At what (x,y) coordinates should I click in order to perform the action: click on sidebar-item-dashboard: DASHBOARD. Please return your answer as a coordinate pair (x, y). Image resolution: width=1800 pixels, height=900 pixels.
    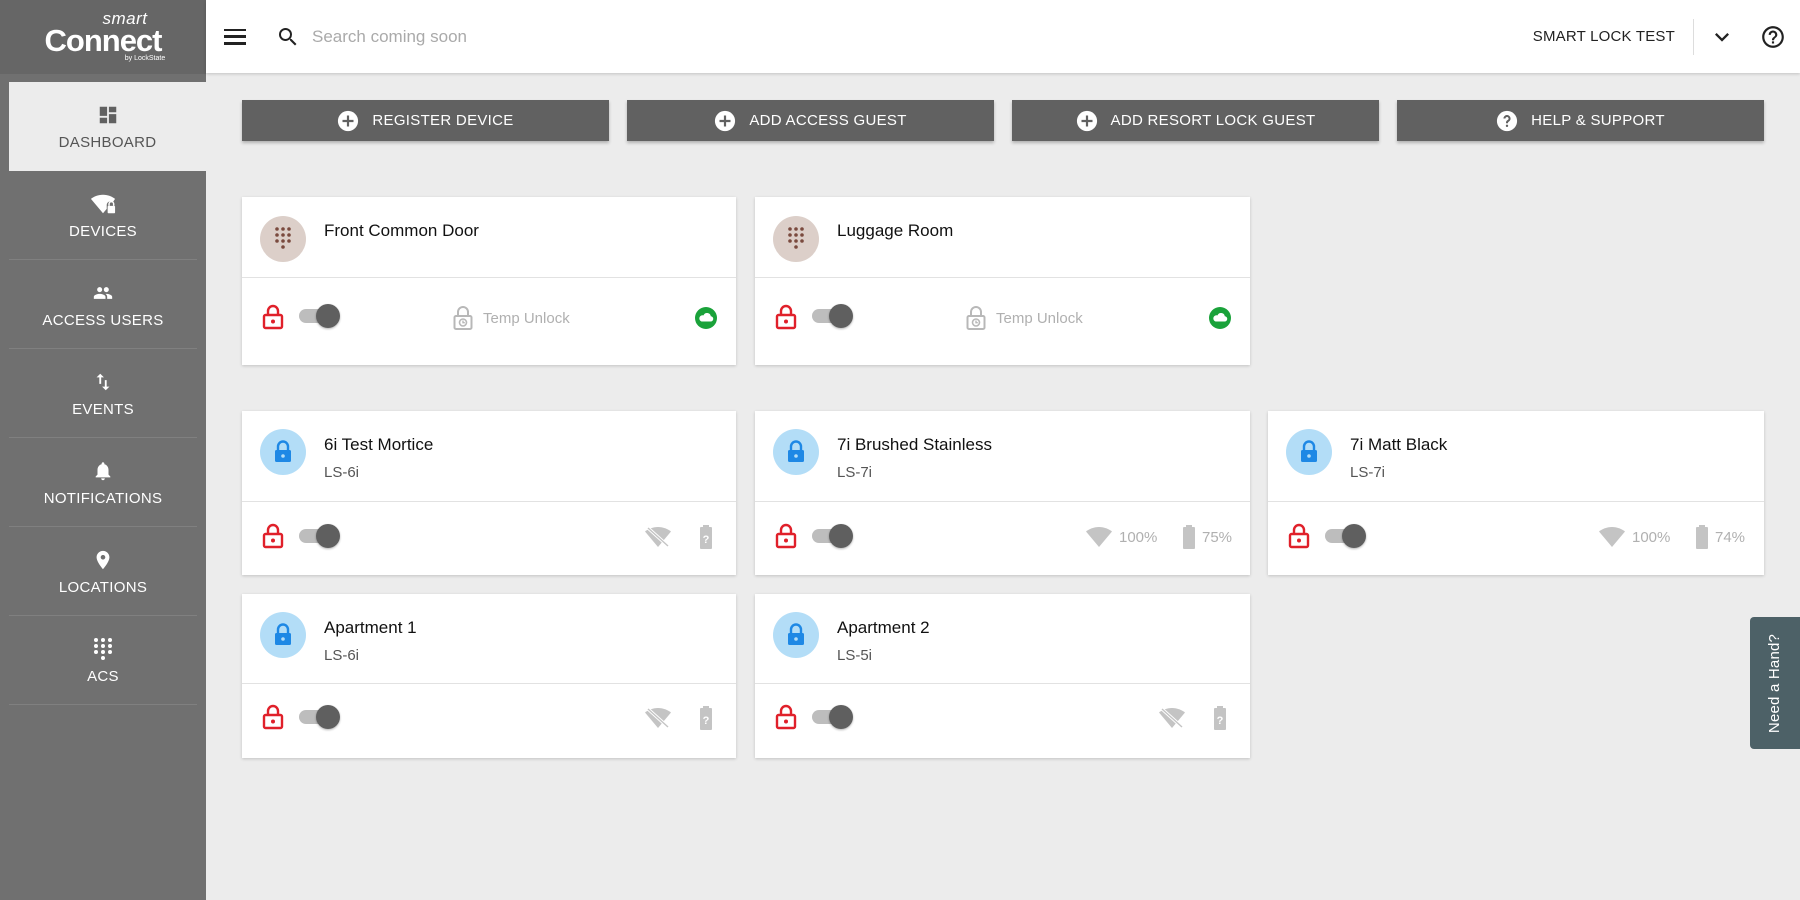
    Looking at the image, I should click on (107, 126).